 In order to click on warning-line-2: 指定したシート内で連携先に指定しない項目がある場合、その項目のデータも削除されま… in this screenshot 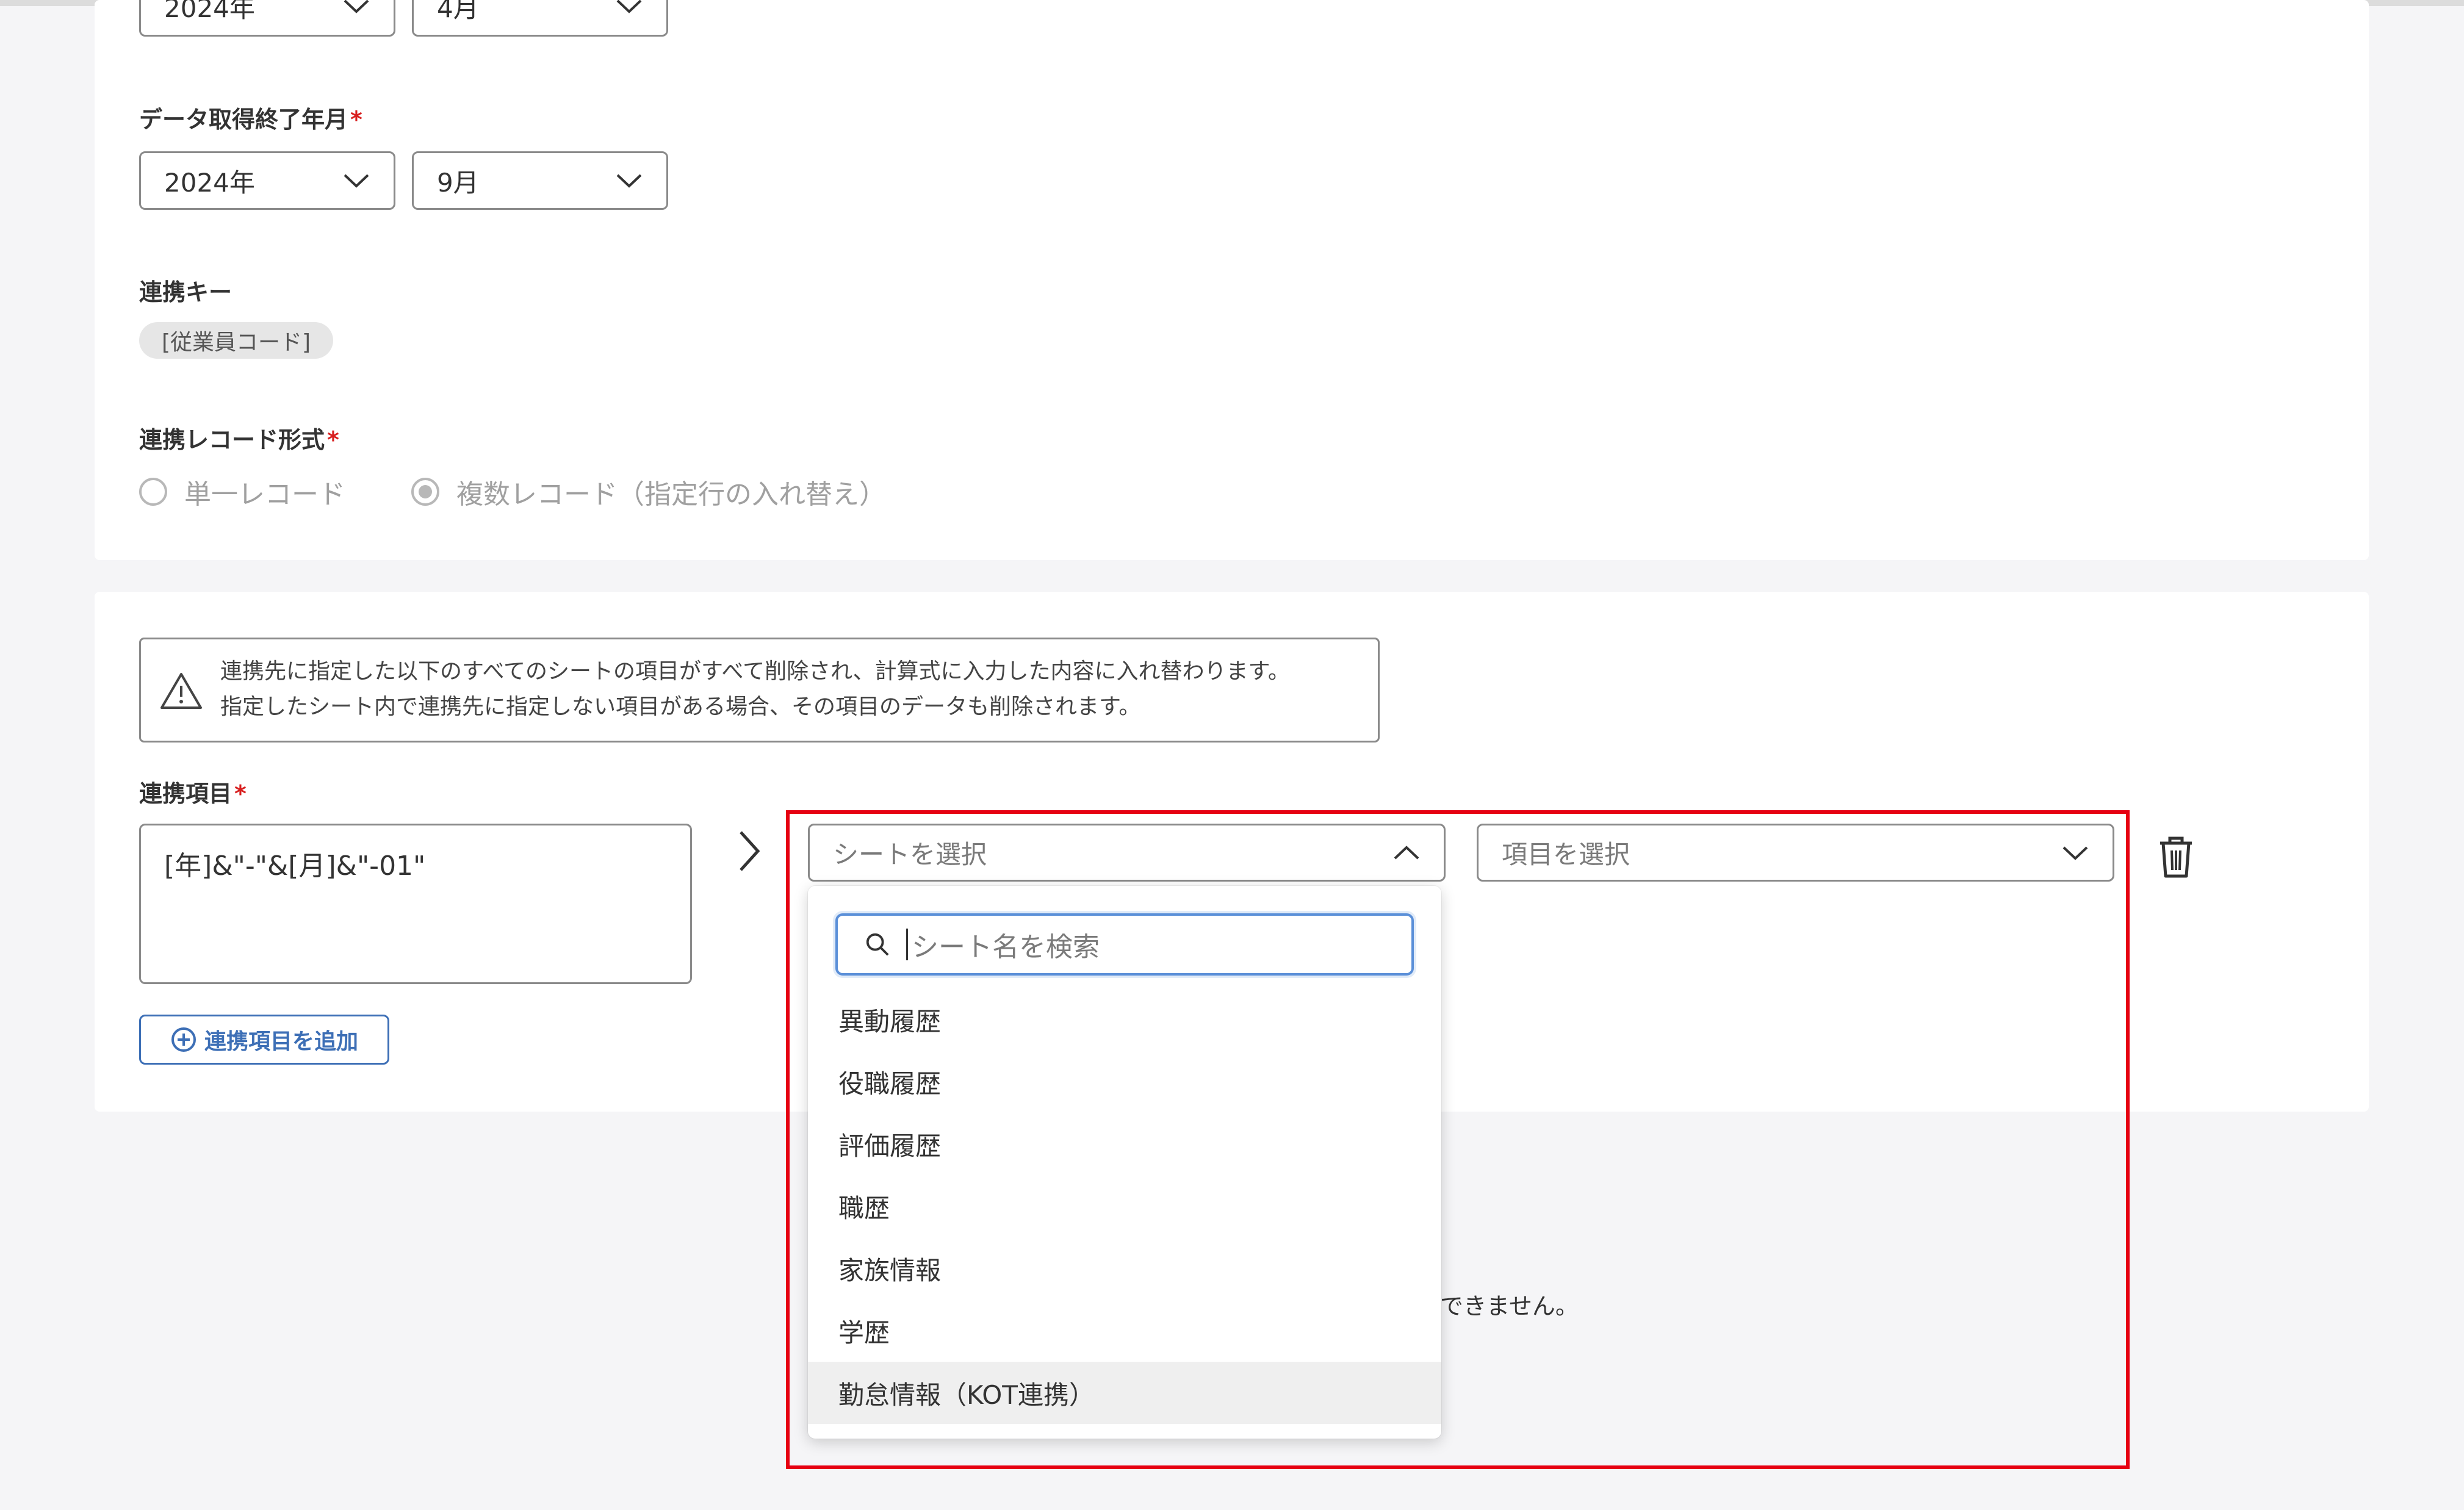, I will do `click(681, 706)`.